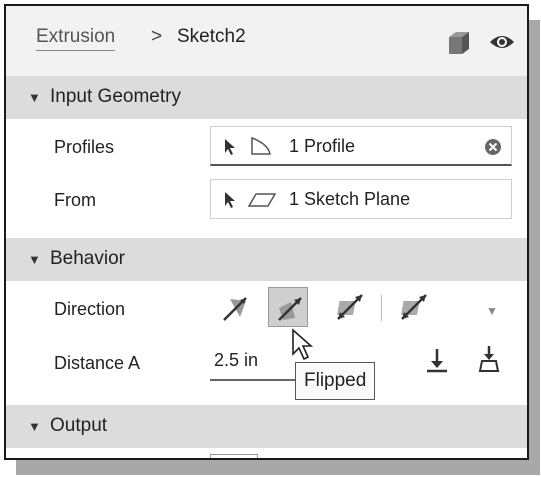  I want to click on direction-one-side-button, so click(236, 307).